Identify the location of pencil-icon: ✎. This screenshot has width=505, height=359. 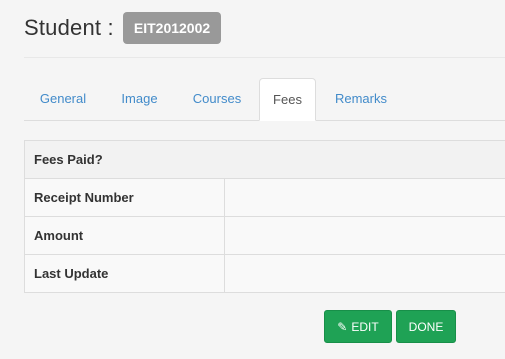
(342, 327).